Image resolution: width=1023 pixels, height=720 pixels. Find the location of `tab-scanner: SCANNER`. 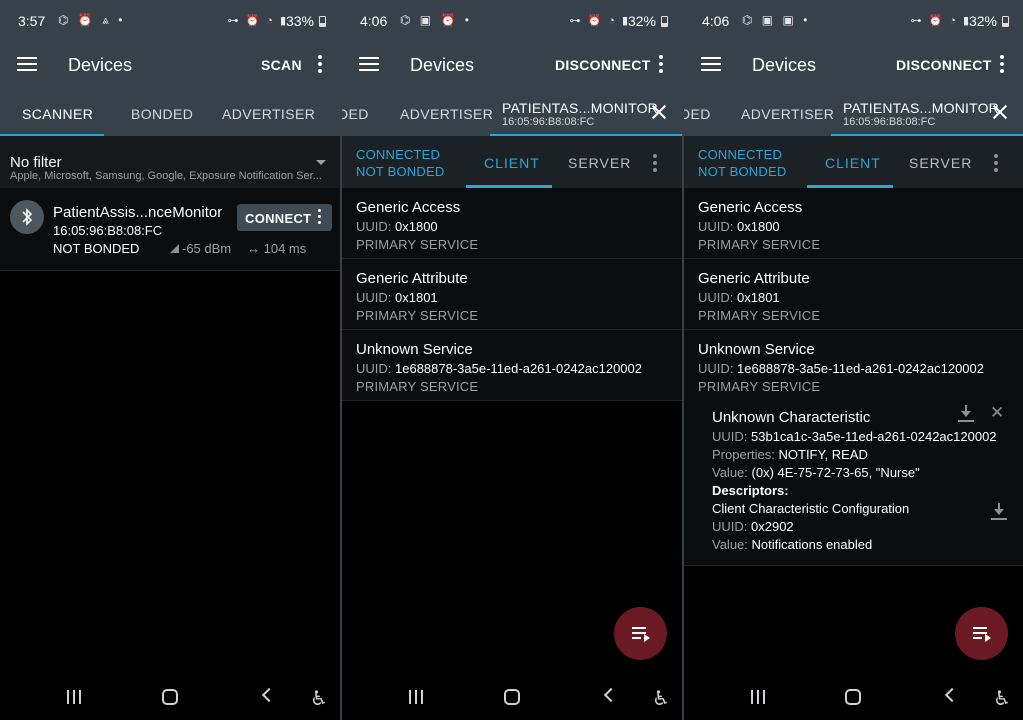

tab-scanner: SCANNER is located at coordinates (57, 114).